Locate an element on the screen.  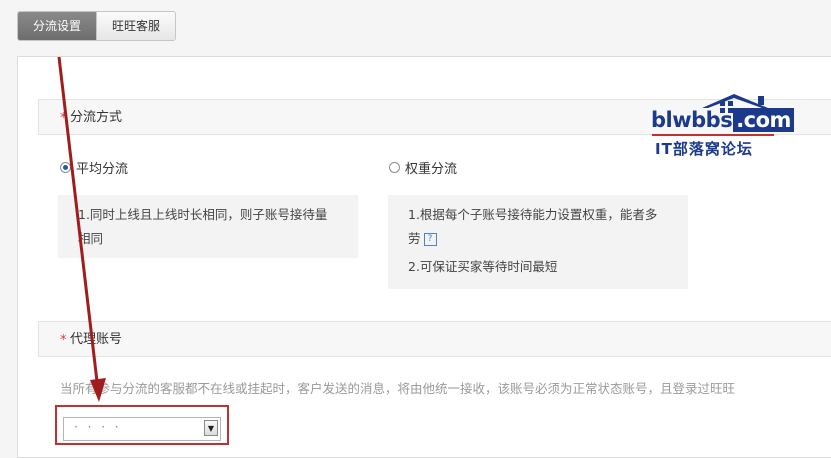
section-title: 代理账号 is located at coordinates (96, 339).